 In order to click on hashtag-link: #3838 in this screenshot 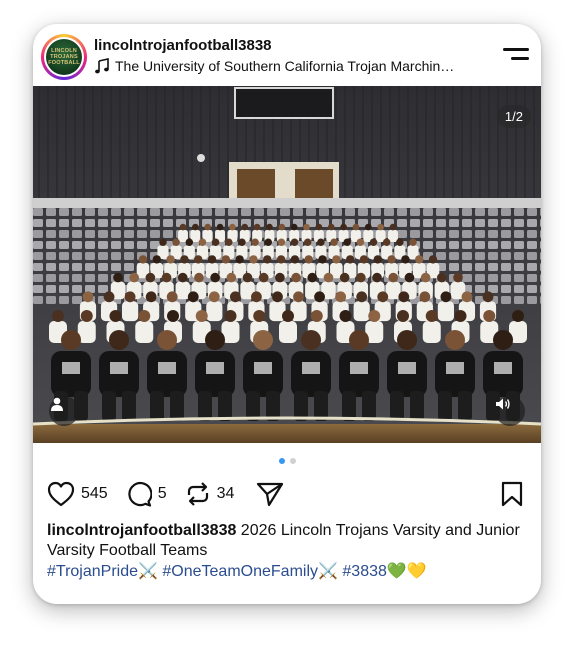, I will do `click(364, 571)`.